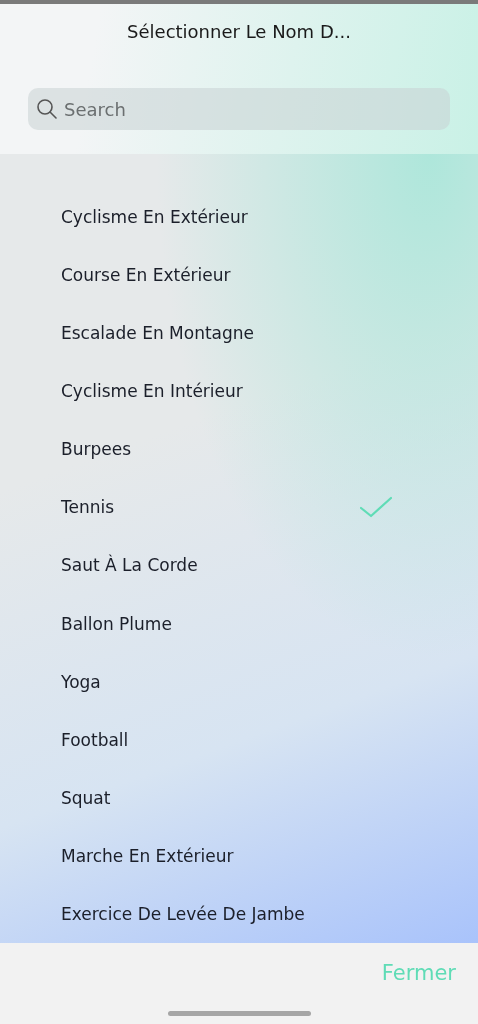  I want to click on list-item: Football, so click(239, 739).